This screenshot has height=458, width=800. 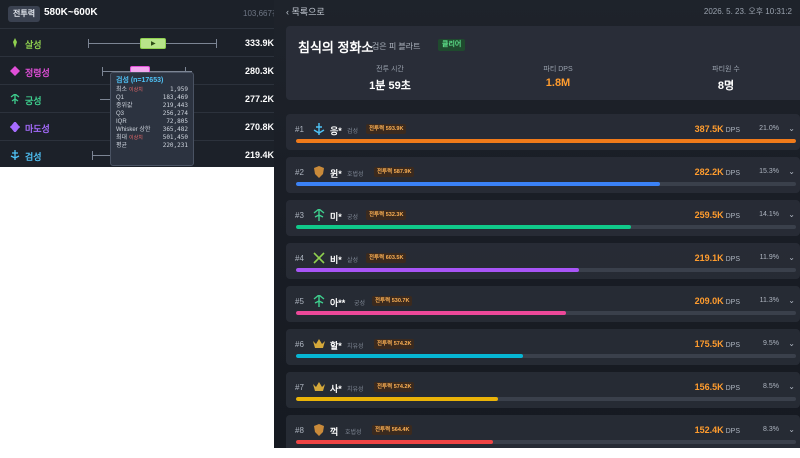 What do you see at coordinates (319, 386) in the screenshot?
I see `crown-icon` at bounding box center [319, 386].